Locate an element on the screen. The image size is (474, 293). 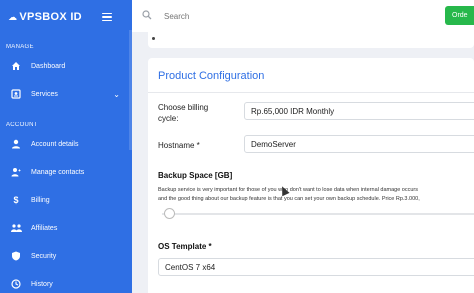
card-title: Product Configuration is located at coordinates (211, 76).